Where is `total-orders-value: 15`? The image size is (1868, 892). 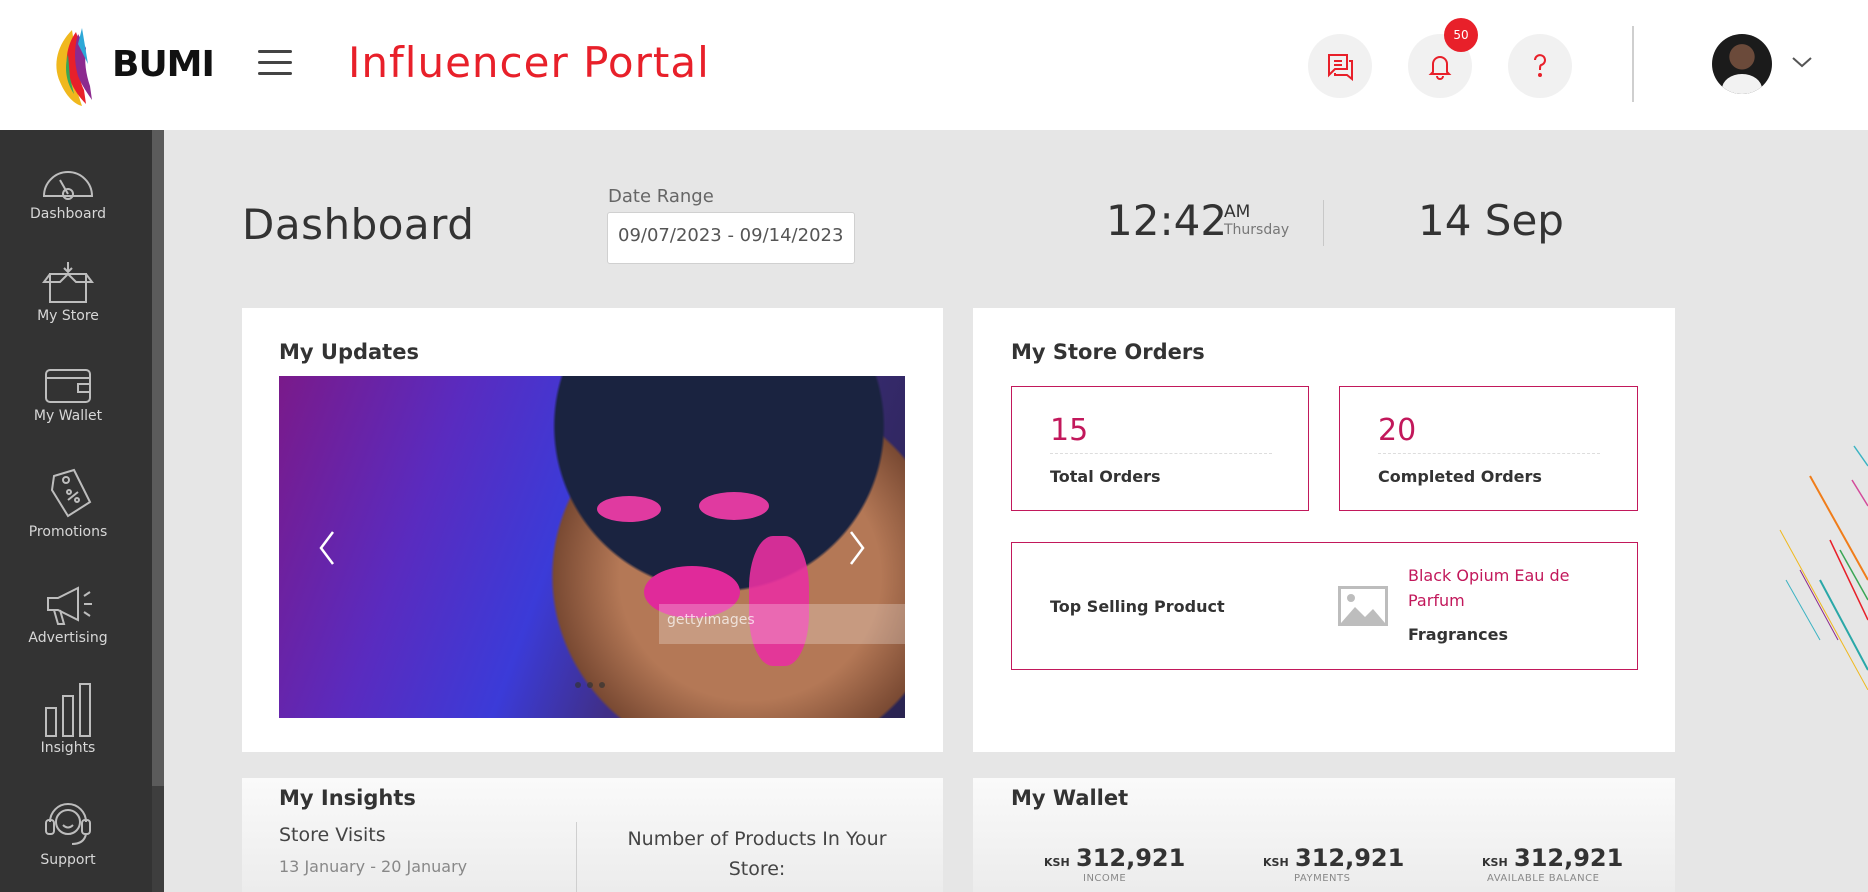 total-orders-value: 15 is located at coordinates (1069, 430).